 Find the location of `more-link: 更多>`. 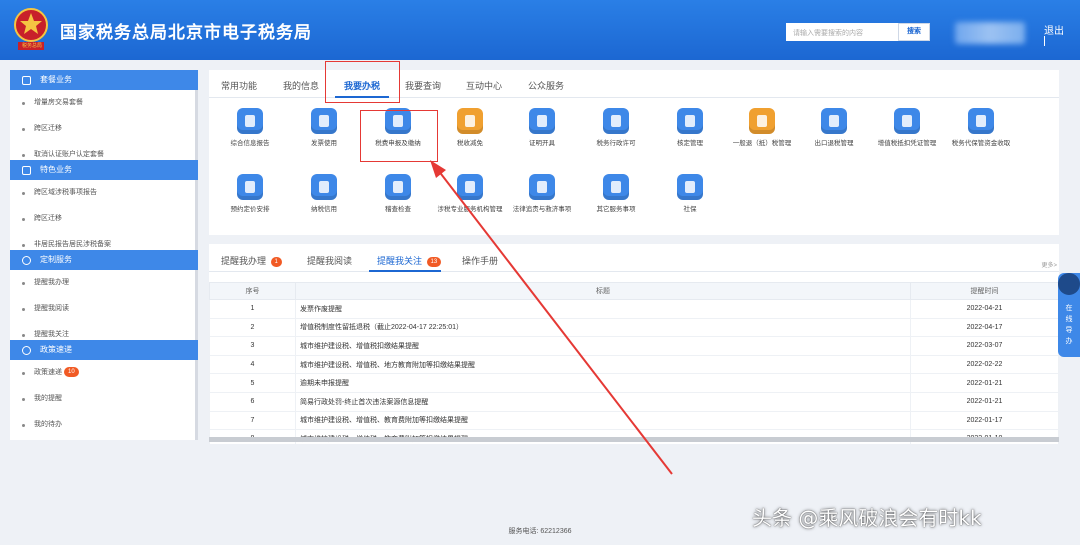

more-link: 更多> is located at coordinates (1049, 264).